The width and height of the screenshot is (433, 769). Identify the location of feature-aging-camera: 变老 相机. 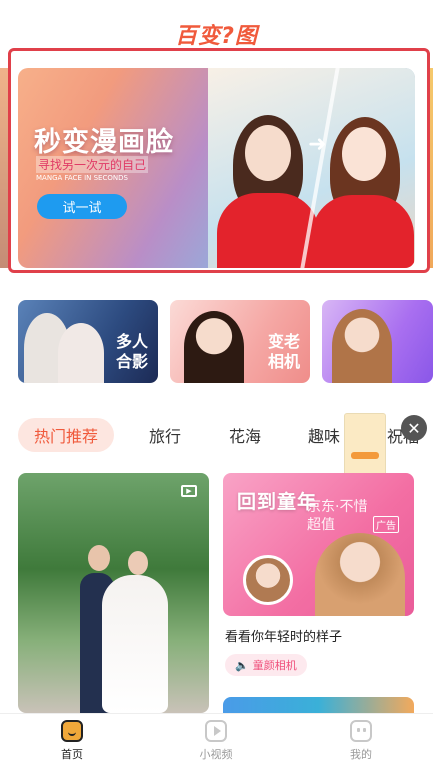
(240, 341).